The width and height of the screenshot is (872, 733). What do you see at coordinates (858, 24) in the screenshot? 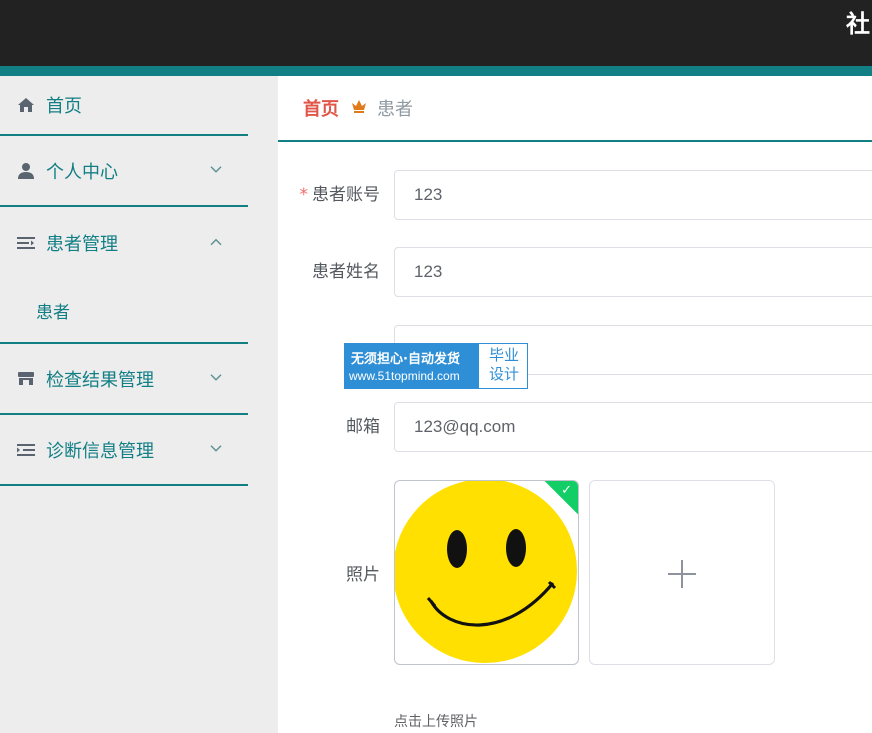
I see `app-title: 社` at bounding box center [858, 24].